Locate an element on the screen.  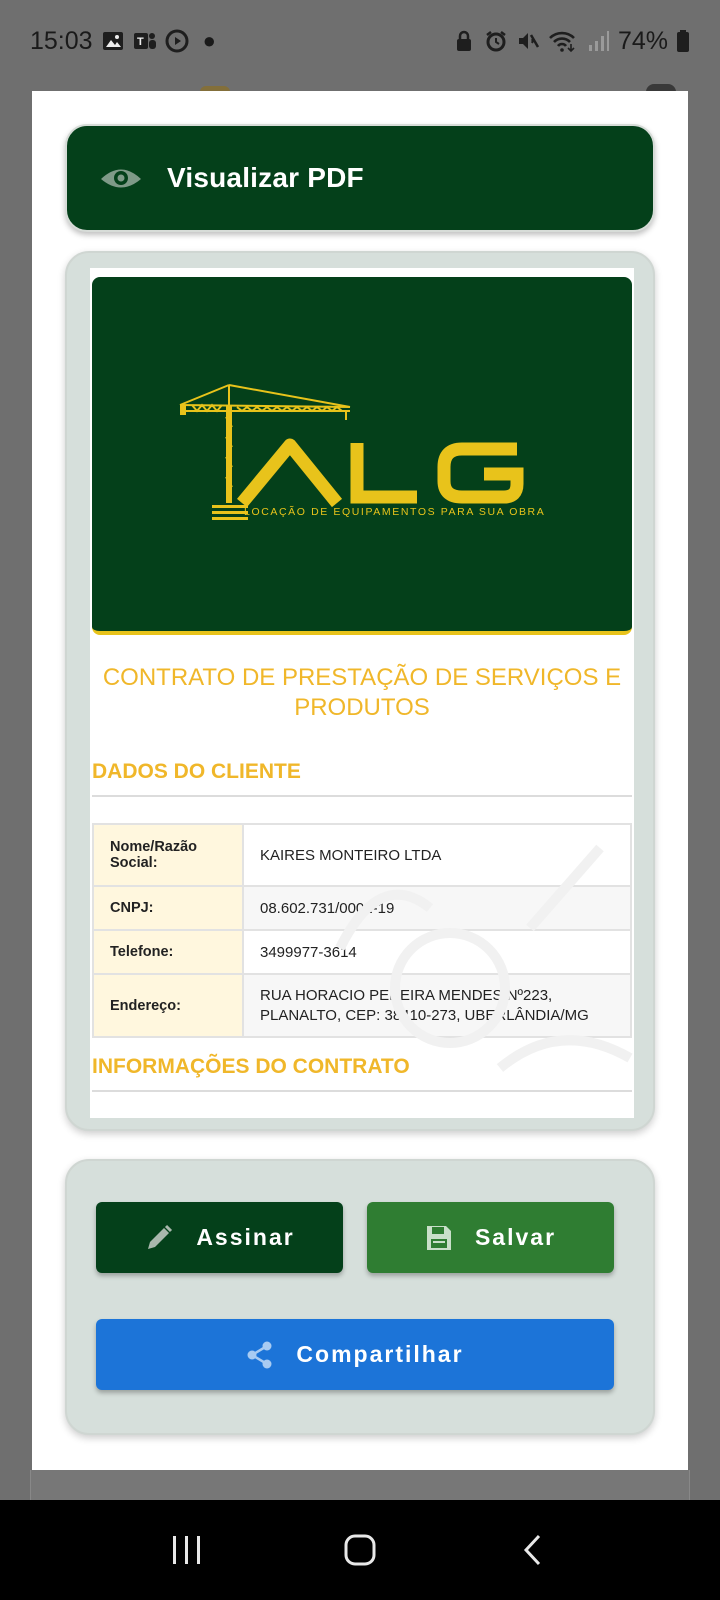
eye-icon is located at coordinates (121, 178).